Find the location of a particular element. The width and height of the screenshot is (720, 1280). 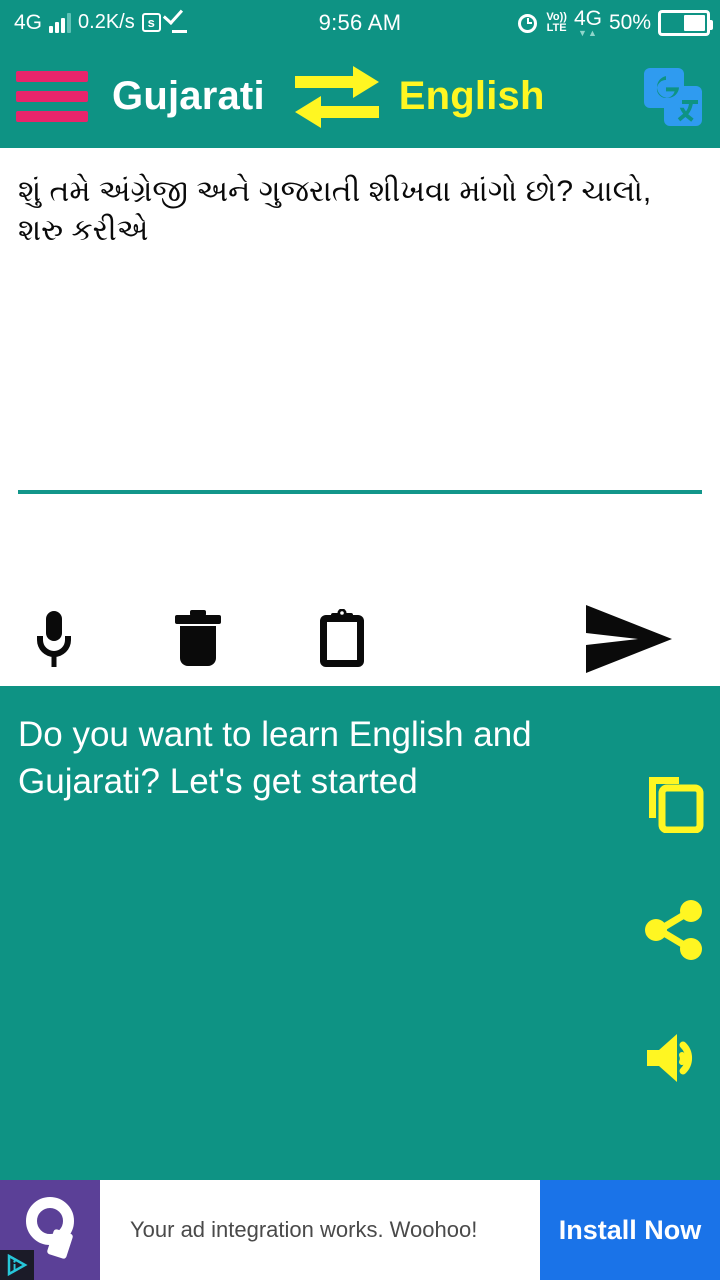

speaker-icon is located at coordinates (674, 1058).